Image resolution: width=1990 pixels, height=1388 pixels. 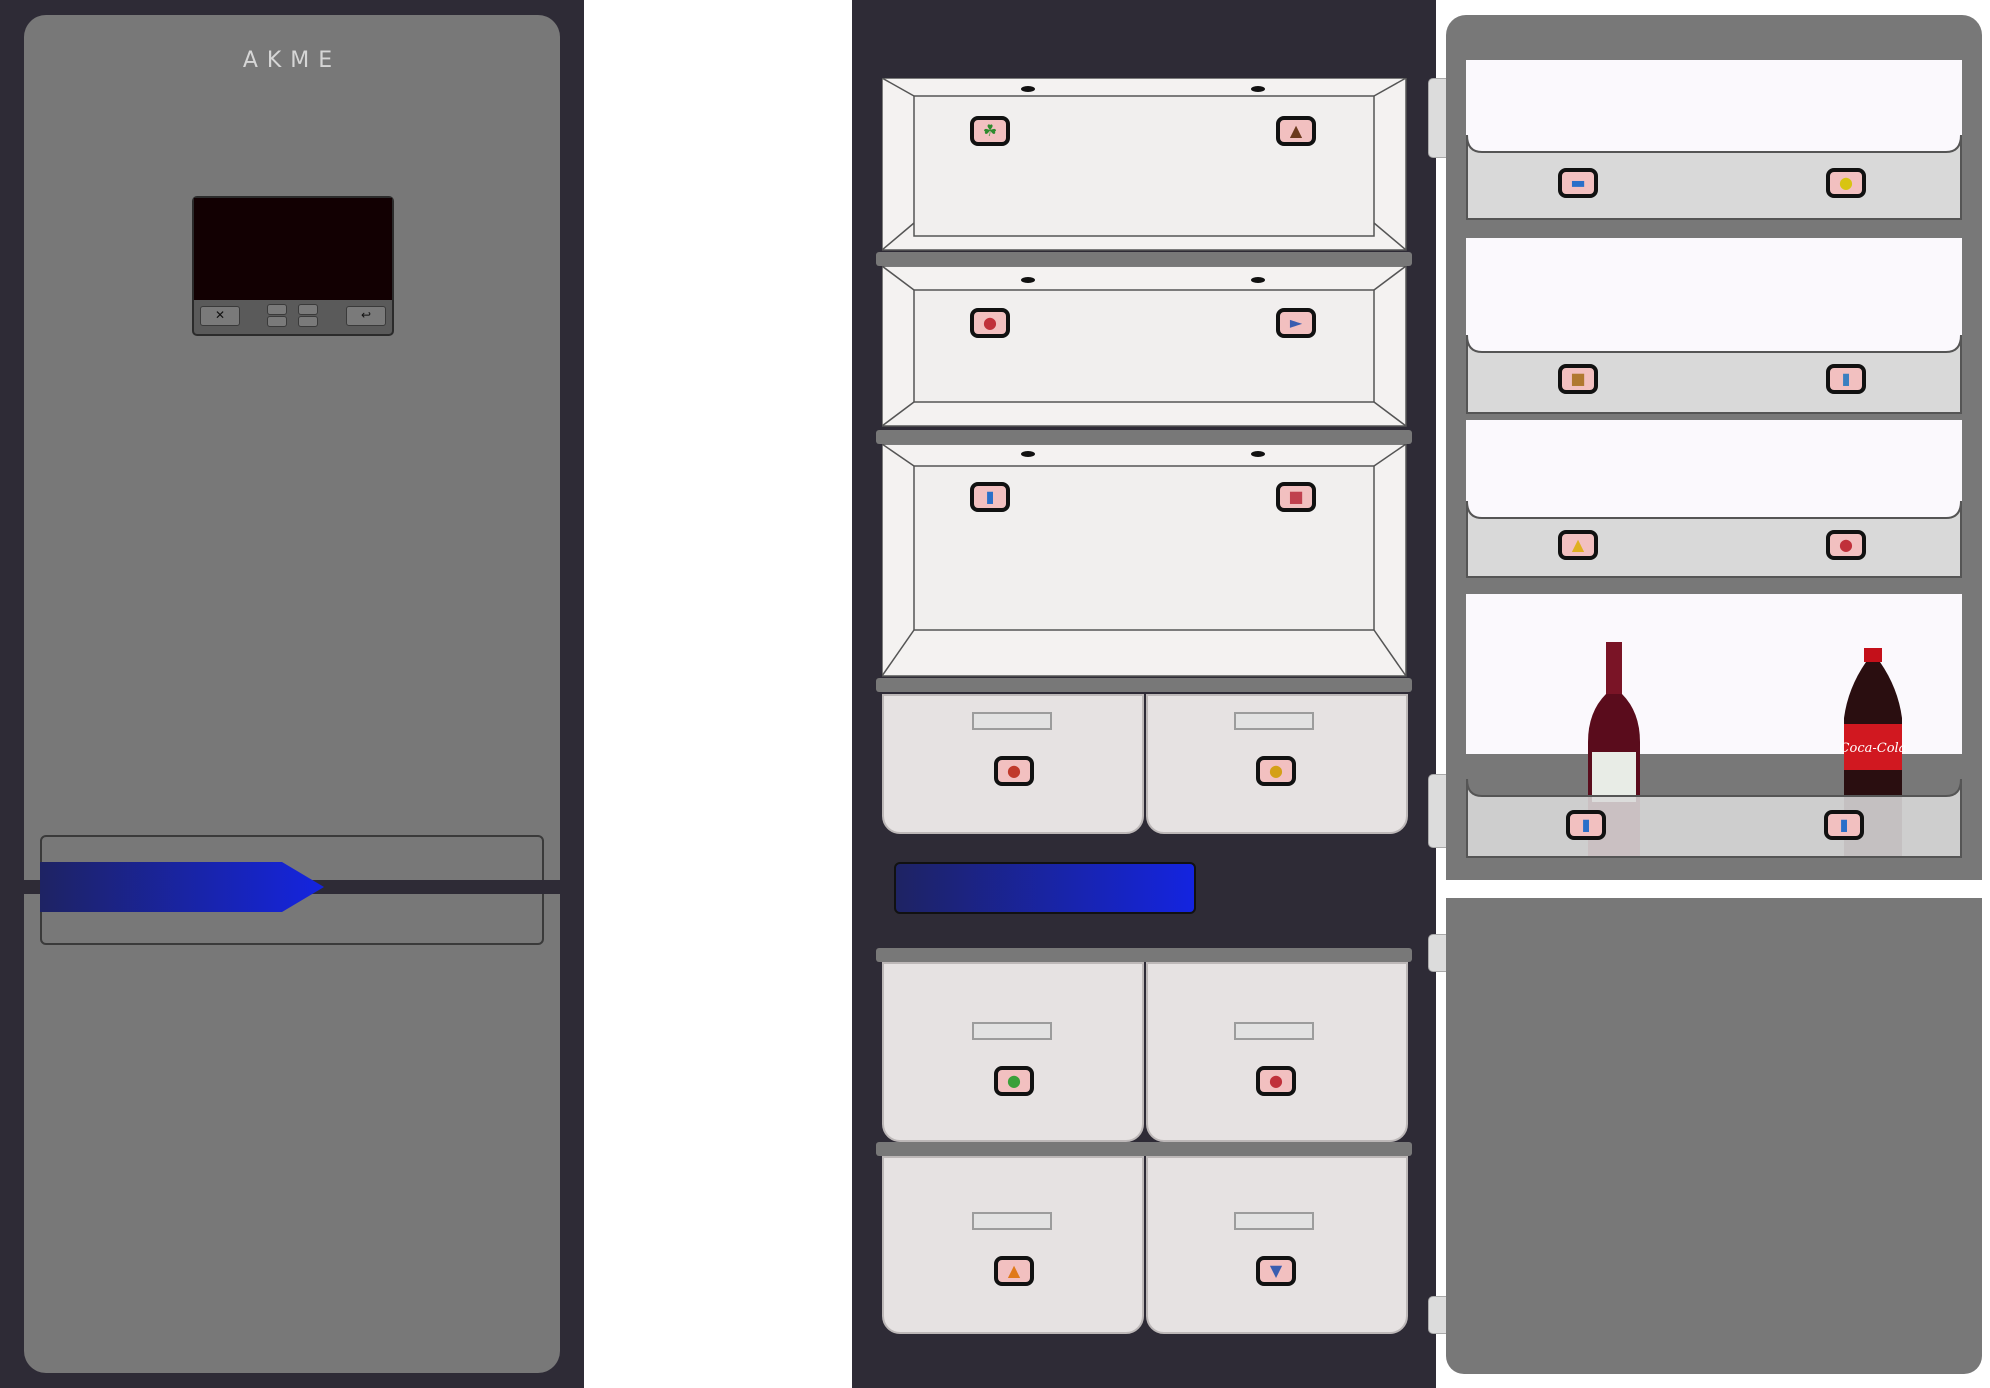 I want to click on left-down-button, so click(x=277, y=321).